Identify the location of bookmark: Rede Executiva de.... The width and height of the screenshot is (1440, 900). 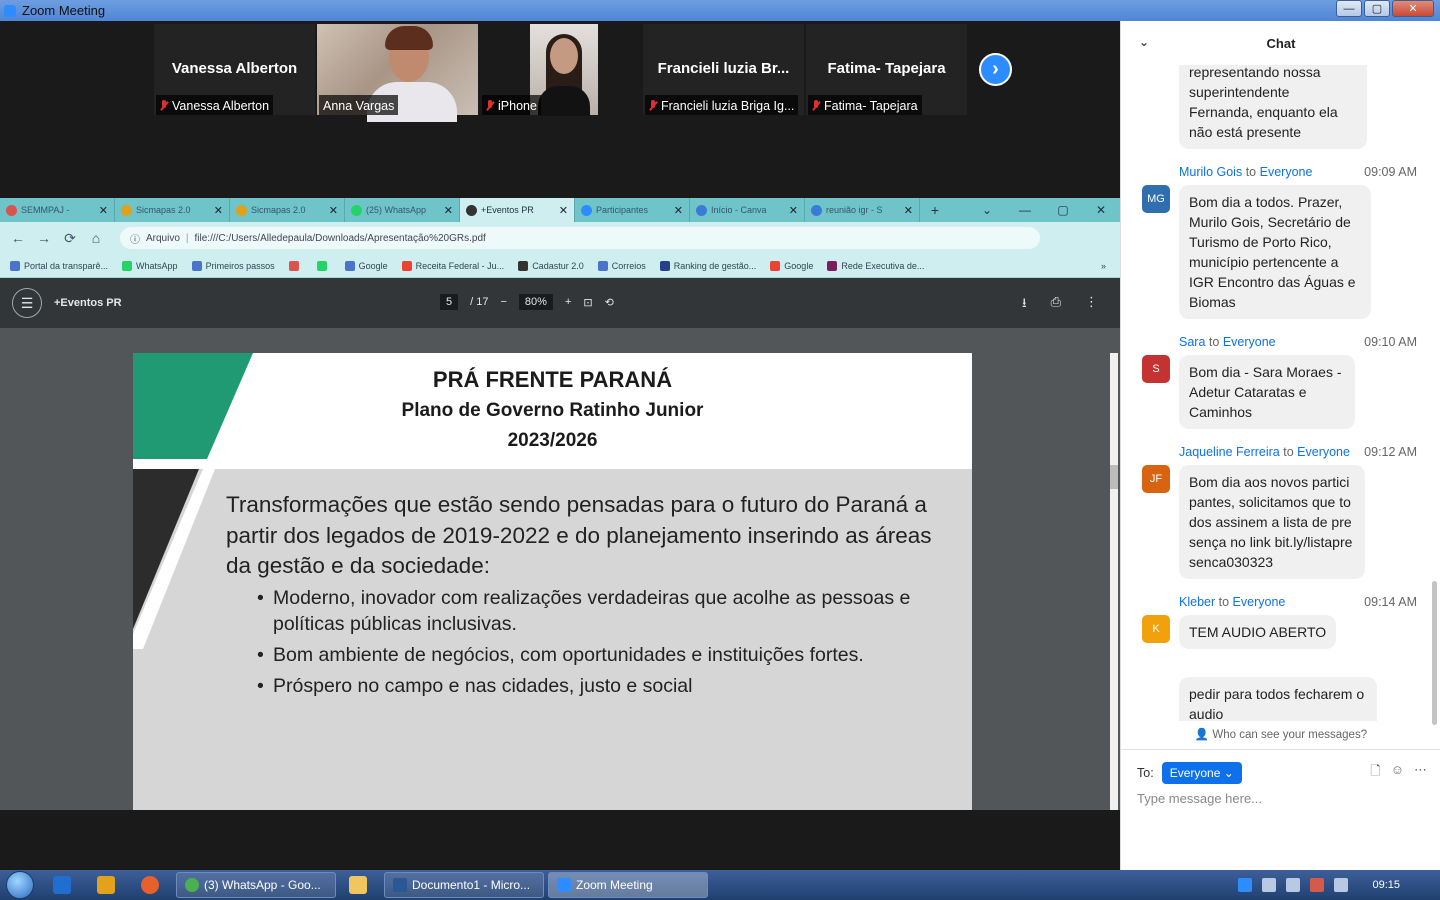
(875, 265).